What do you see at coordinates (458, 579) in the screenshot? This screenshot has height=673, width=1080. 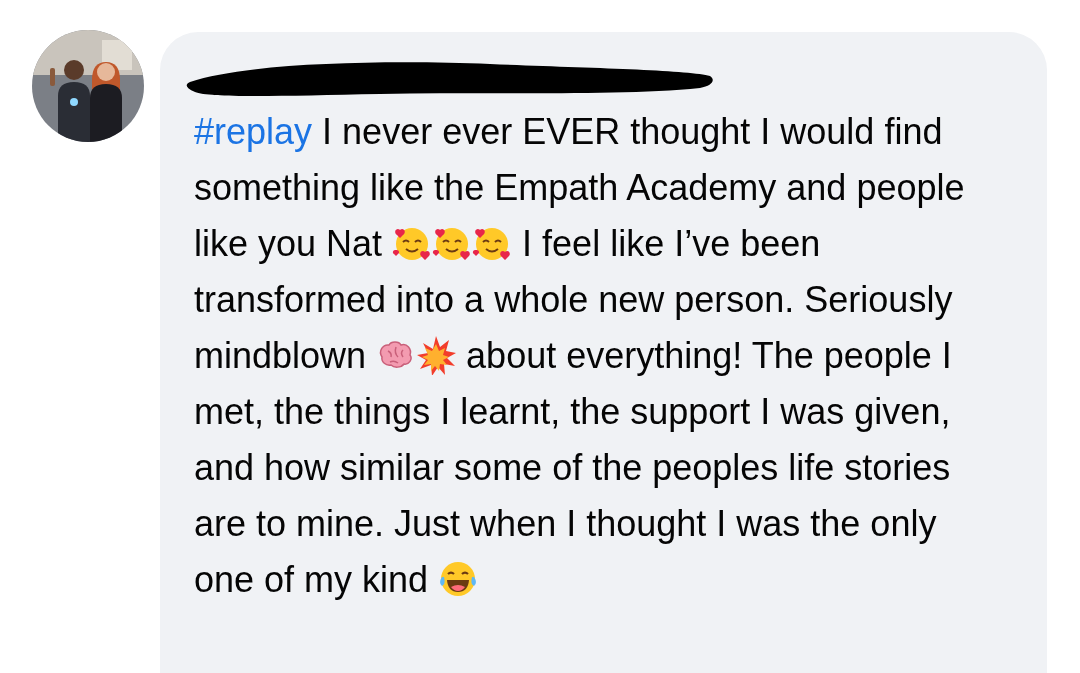 I see `face-with-tears-of-joy-icon` at bounding box center [458, 579].